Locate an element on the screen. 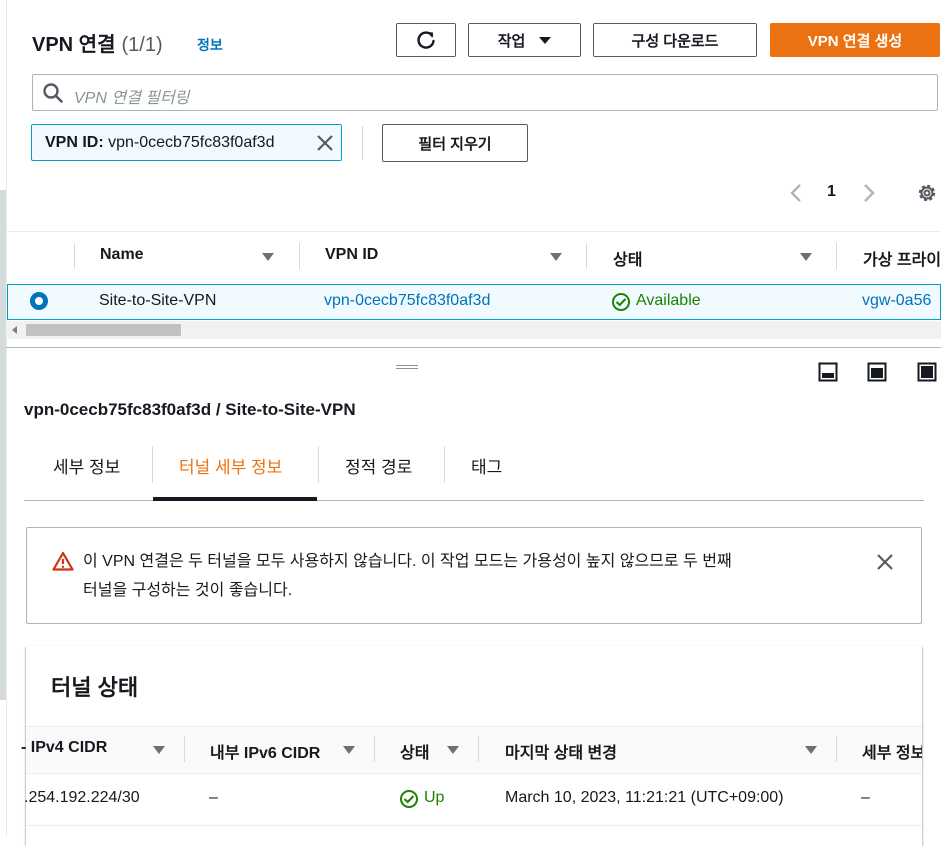 This screenshot has height=846, width=941. tab-tunnel-details: 터널 세부 정보 is located at coordinates (230, 465).